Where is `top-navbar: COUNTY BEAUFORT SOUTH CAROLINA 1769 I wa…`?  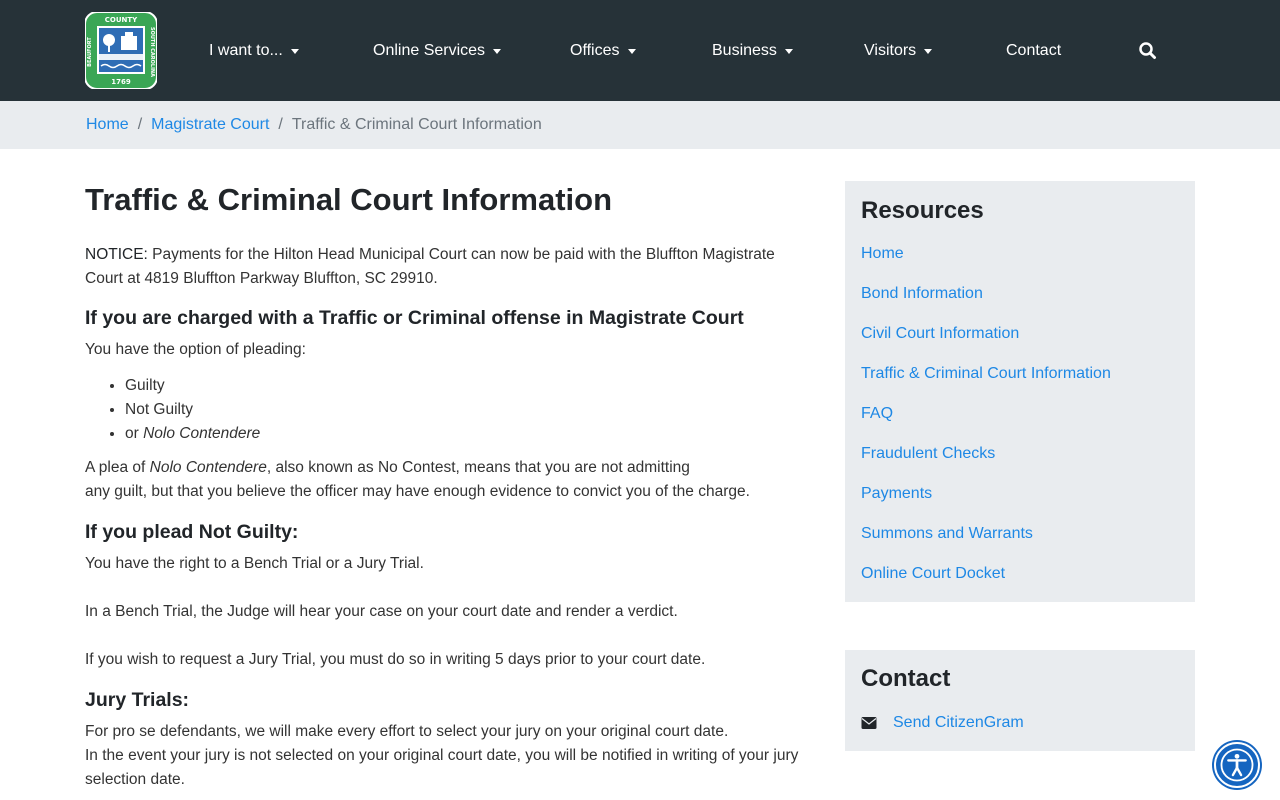 top-navbar: COUNTY BEAUFORT SOUTH CAROLINA 1769 I wa… is located at coordinates (640, 50).